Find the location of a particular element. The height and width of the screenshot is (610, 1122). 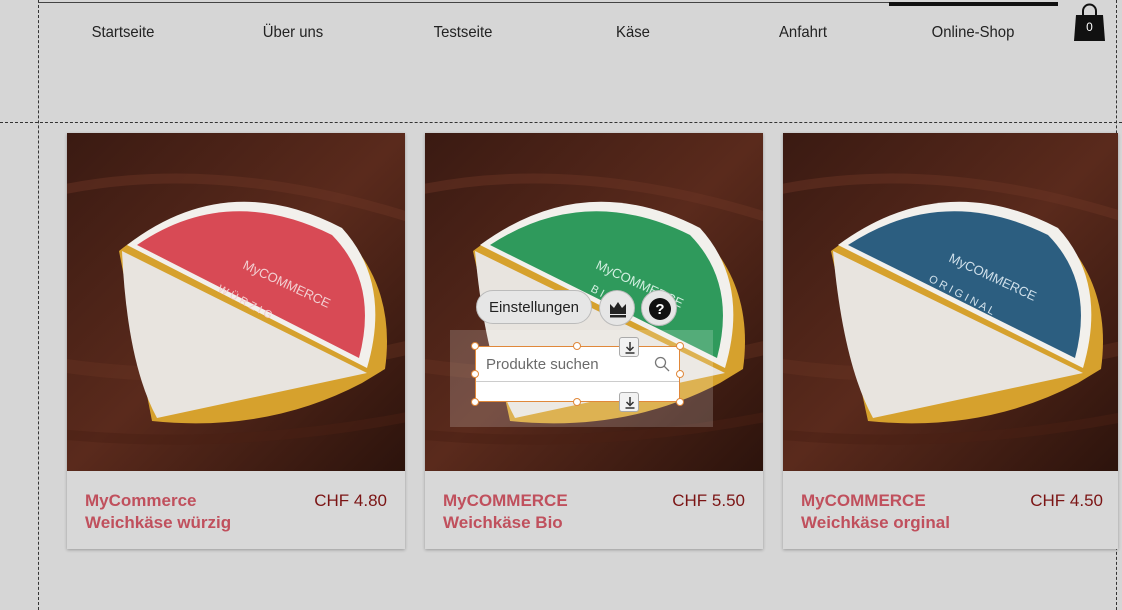

search-divider is located at coordinates (577, 381).